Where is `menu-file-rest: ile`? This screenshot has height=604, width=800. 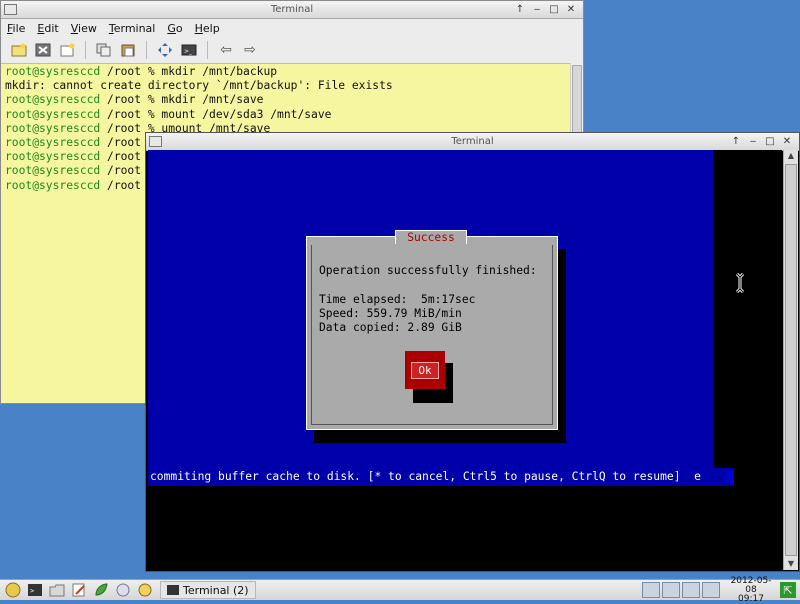
menu-file-rest: ile is located at coordinates (19, 28).